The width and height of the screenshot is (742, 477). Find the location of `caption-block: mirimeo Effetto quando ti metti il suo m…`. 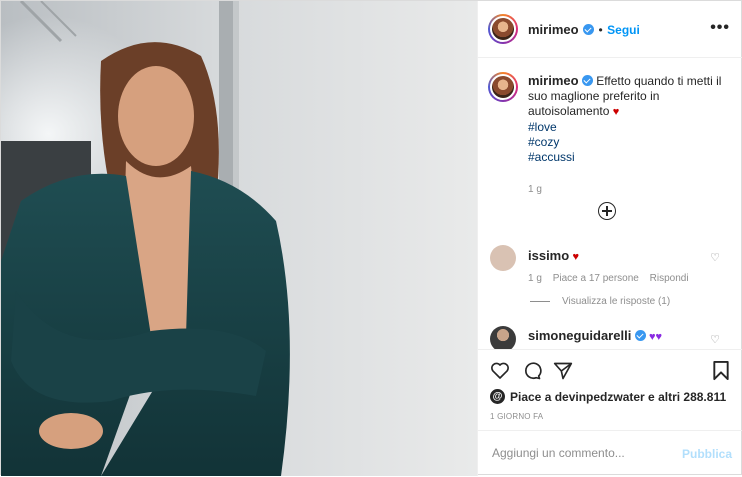

caption-block: mirimeo Effetto quando ti metti il suo m… is located at coordinates (628, 135).